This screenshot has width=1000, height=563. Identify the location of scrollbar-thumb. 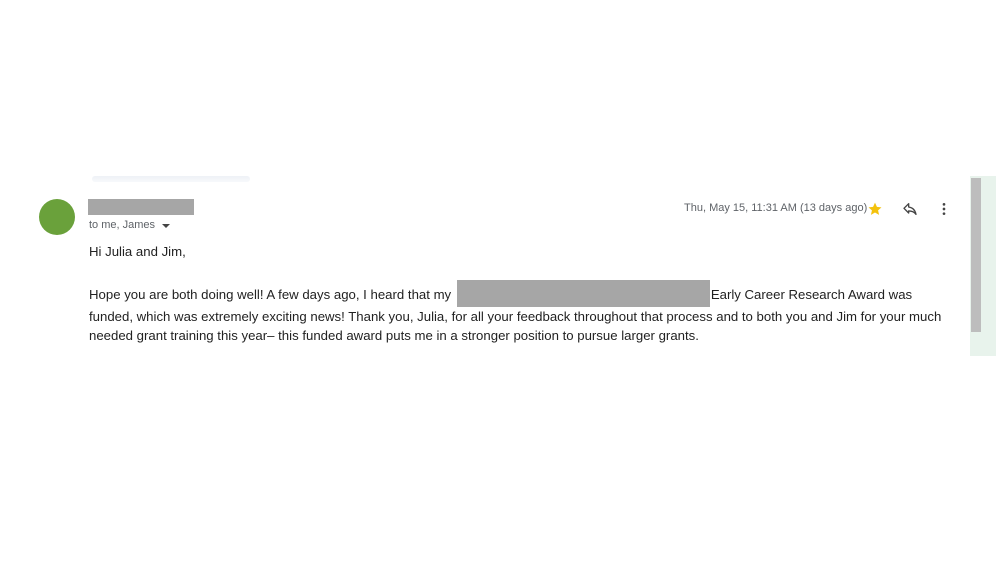
(976, 255).